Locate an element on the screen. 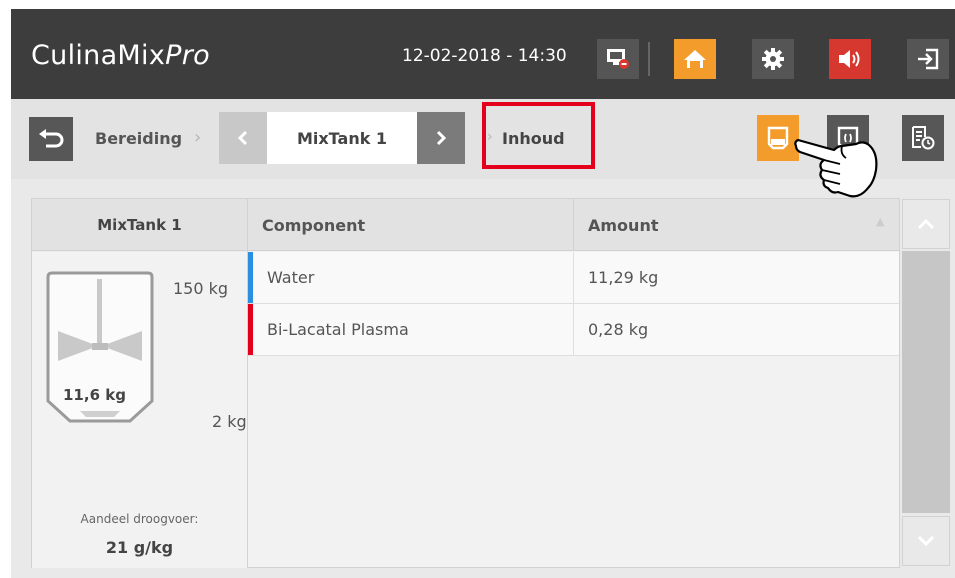  table-header: Component Amount ▲ is located at coordinates (573, 225).